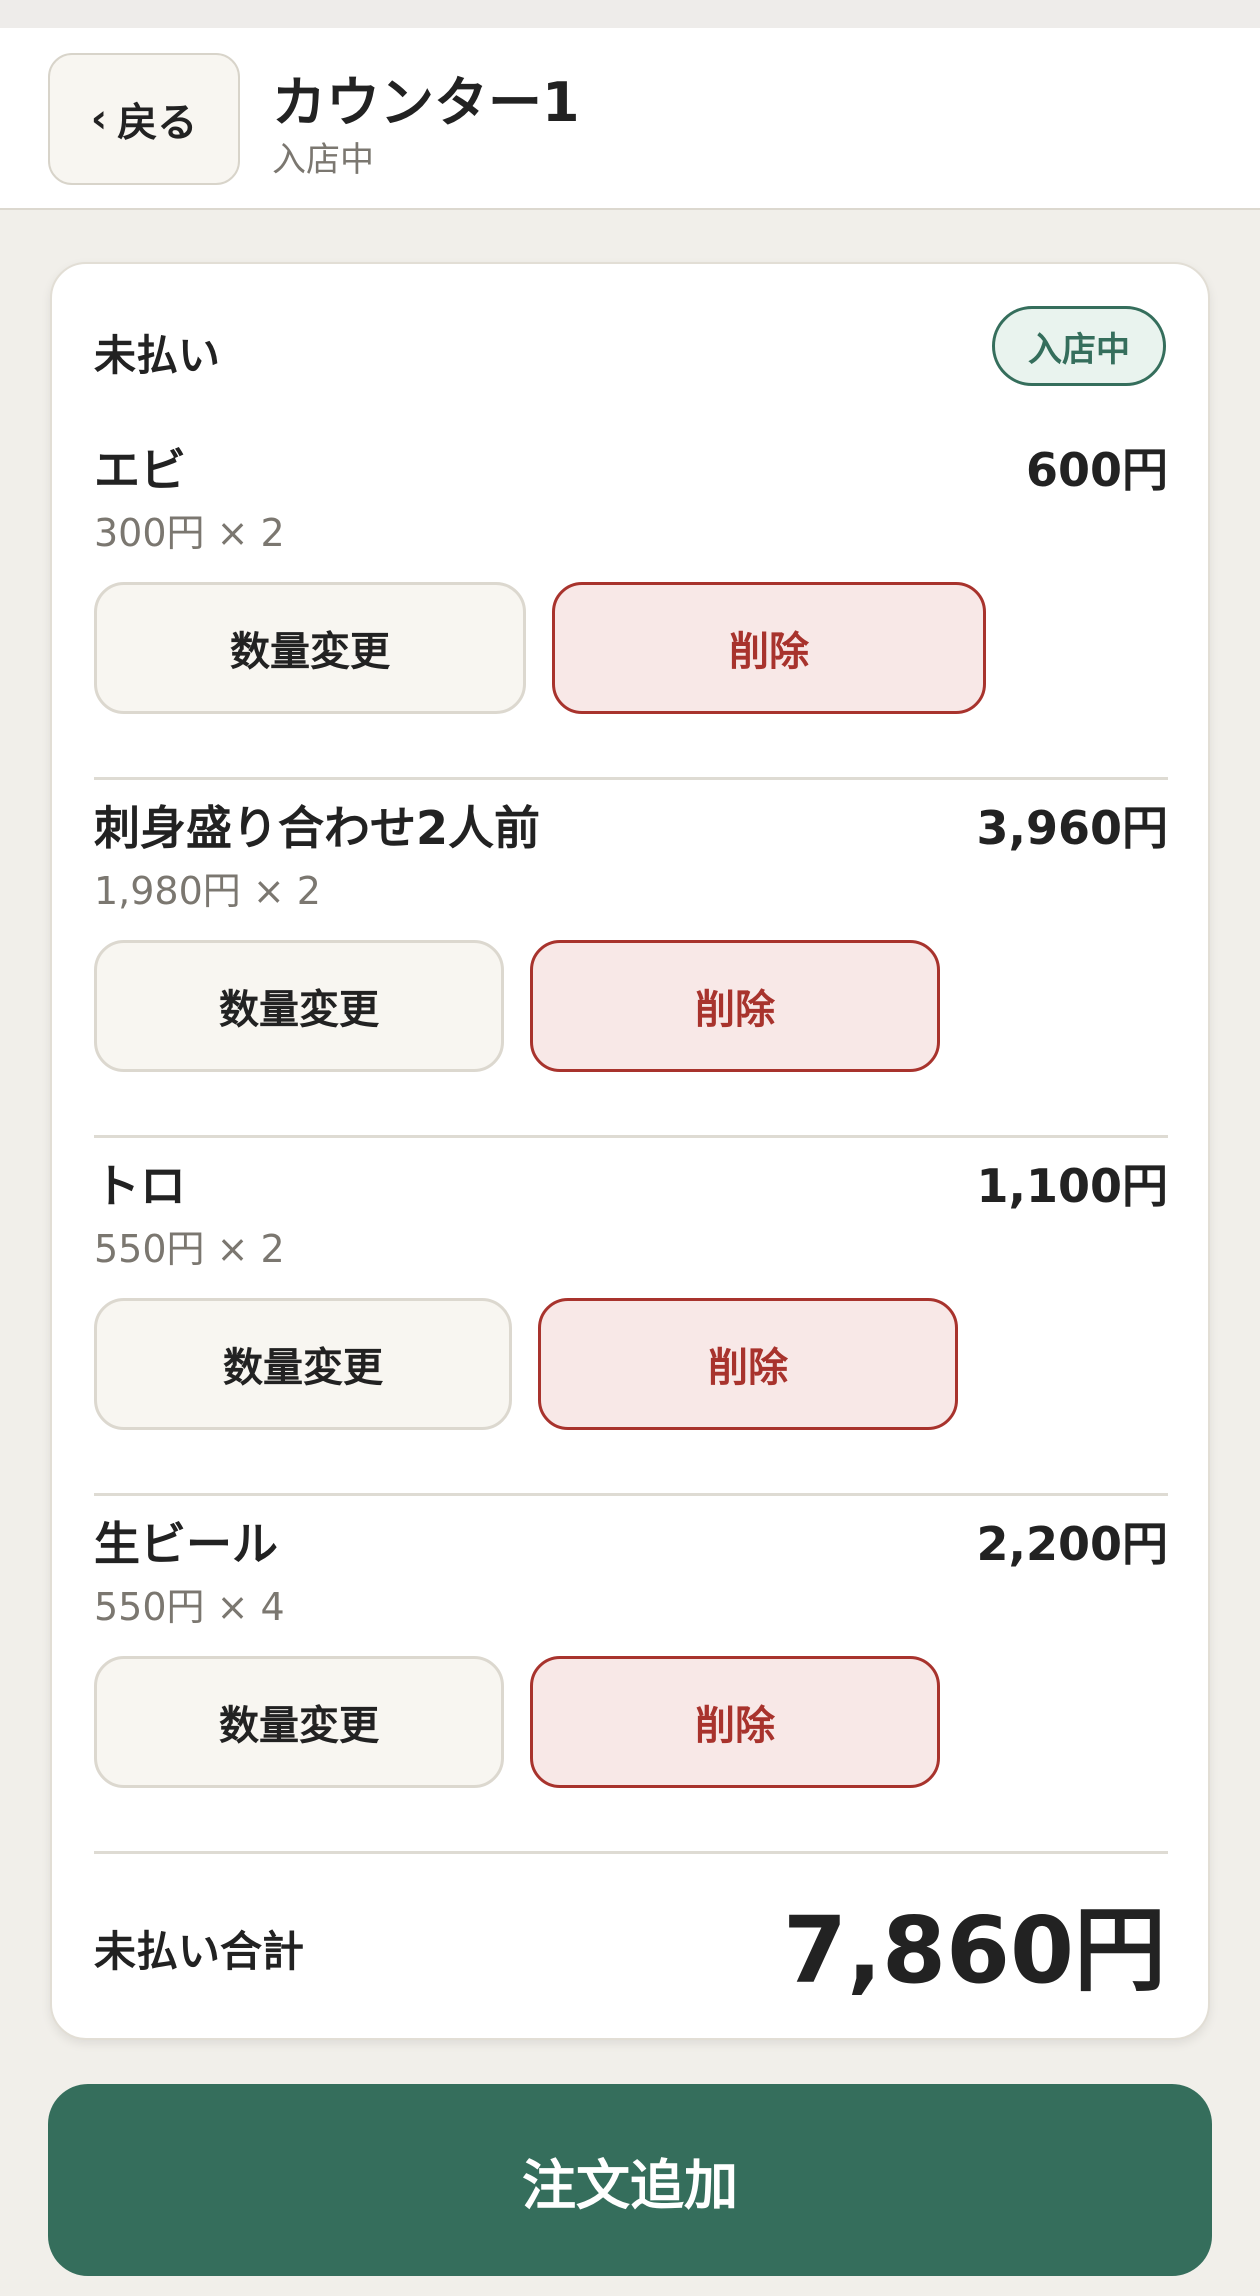 The width and height of the screenshot is (1260, 2296). I want to click on item-price: 3,960円, so click(1072, 828).